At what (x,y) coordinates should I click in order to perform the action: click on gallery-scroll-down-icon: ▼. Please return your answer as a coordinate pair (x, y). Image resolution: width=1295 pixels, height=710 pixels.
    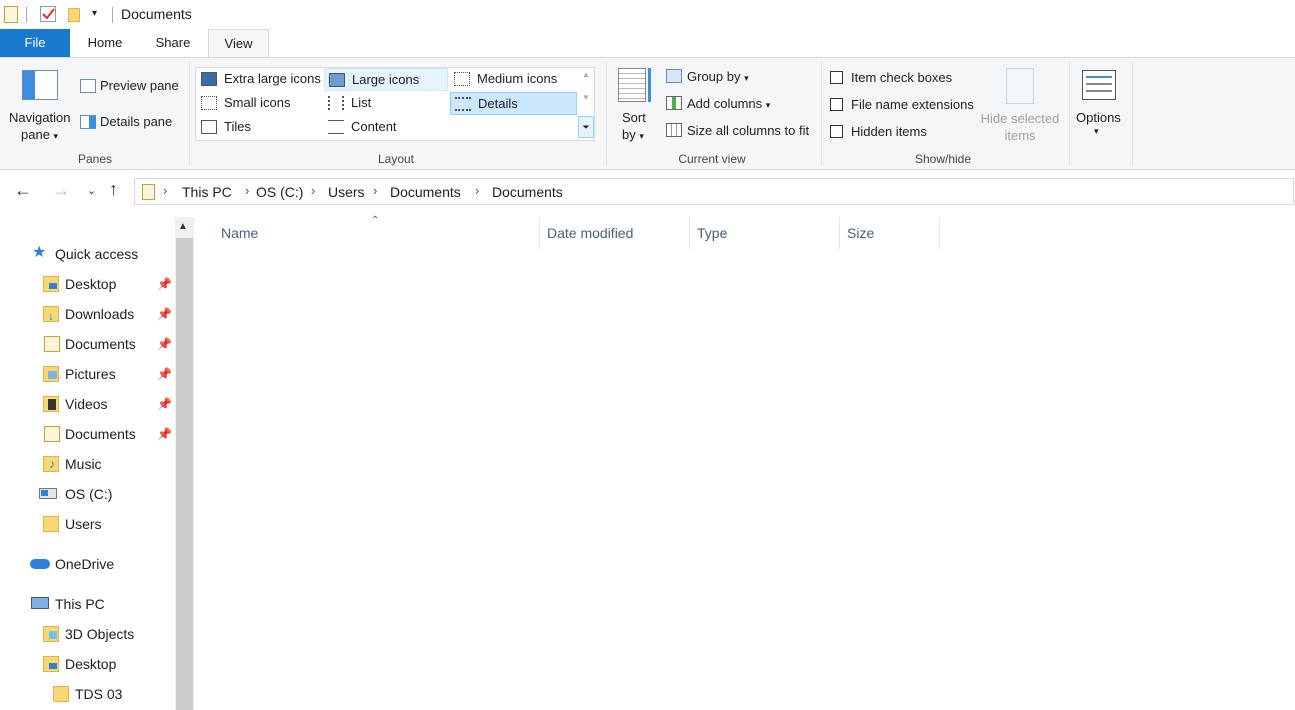
    Looking at the image, I should click on (586, 103).